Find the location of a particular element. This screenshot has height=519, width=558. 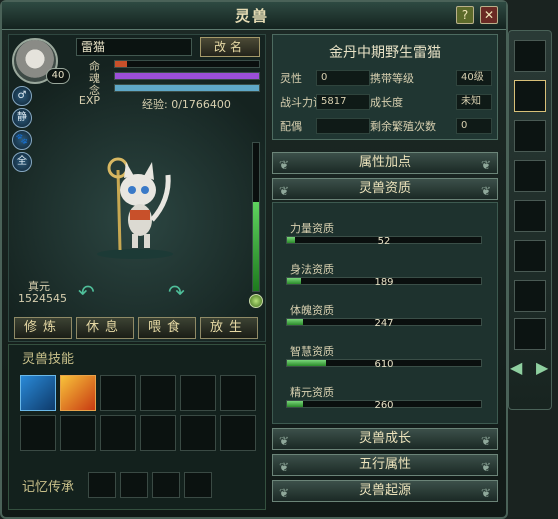

section-origin-label: 灵兽起源 is located at coordinates (384, 490).